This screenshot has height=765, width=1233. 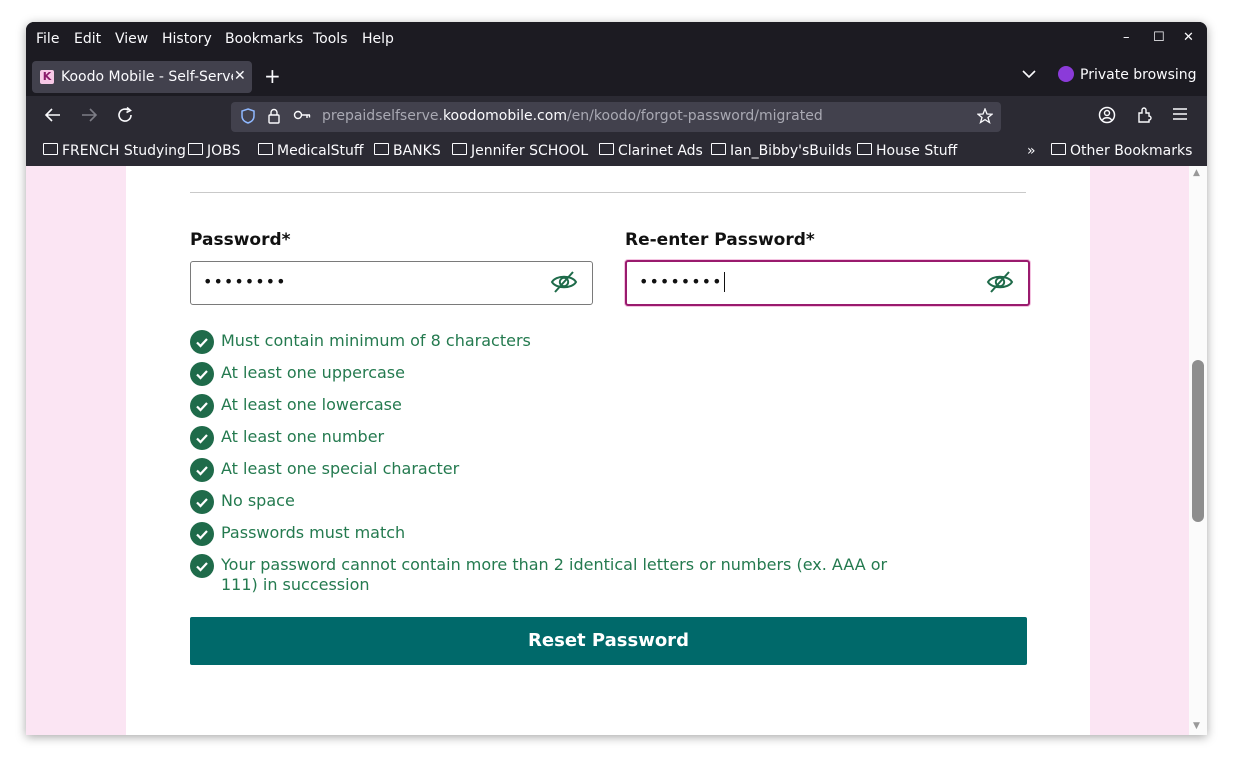 What do you see at coordinates (378, 39) in the screenshot?
I see `menu-help: Help` at bounding box center [378, 39].